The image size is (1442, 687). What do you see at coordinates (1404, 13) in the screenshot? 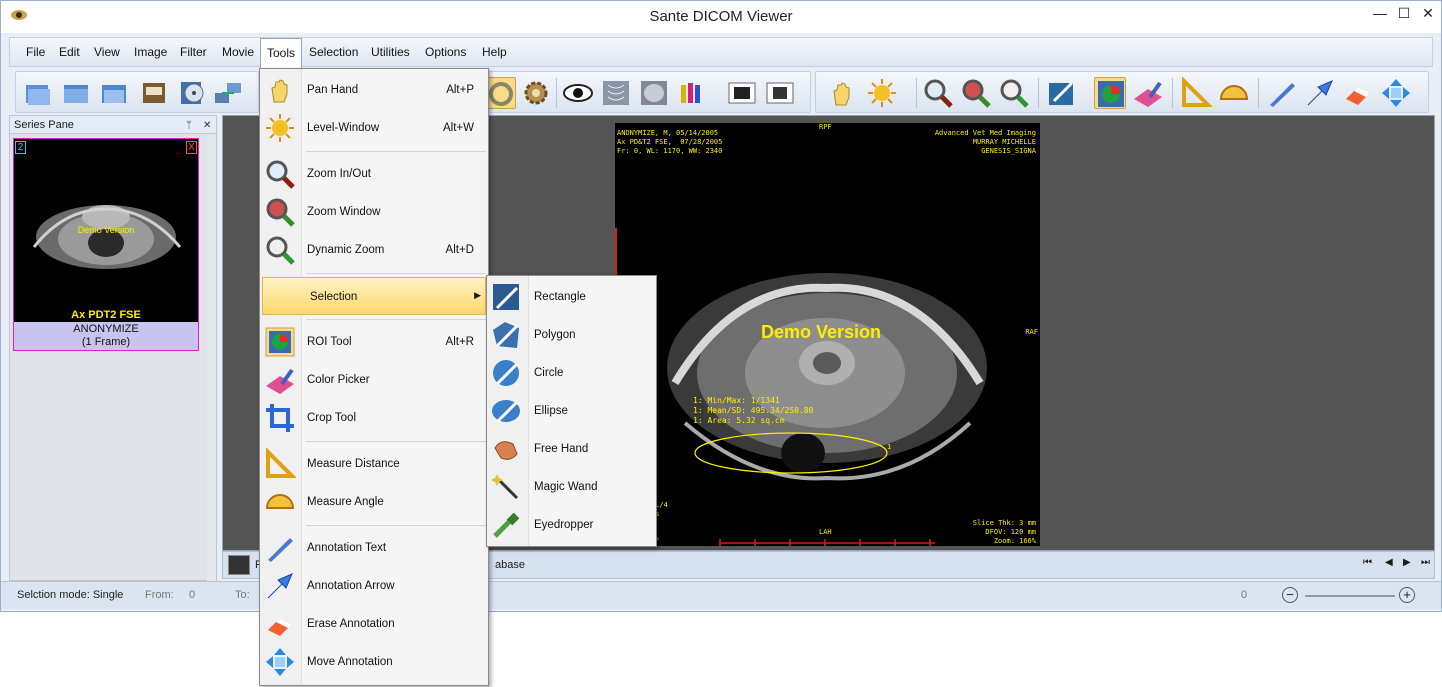
I see `maximize-button: ☐` at bounding box center [1404, 13].